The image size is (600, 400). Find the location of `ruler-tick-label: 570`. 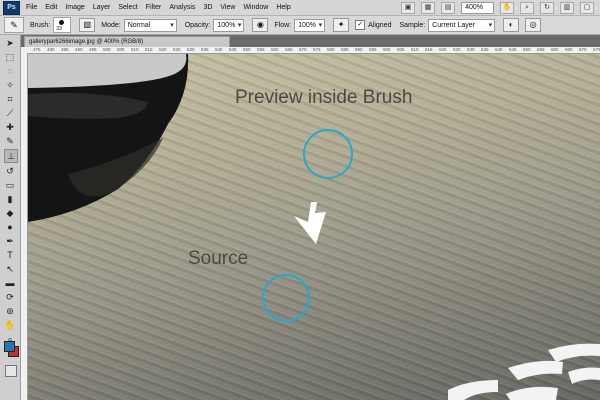

ruler-tick-label: 570 is located at coordinates (303, 49).